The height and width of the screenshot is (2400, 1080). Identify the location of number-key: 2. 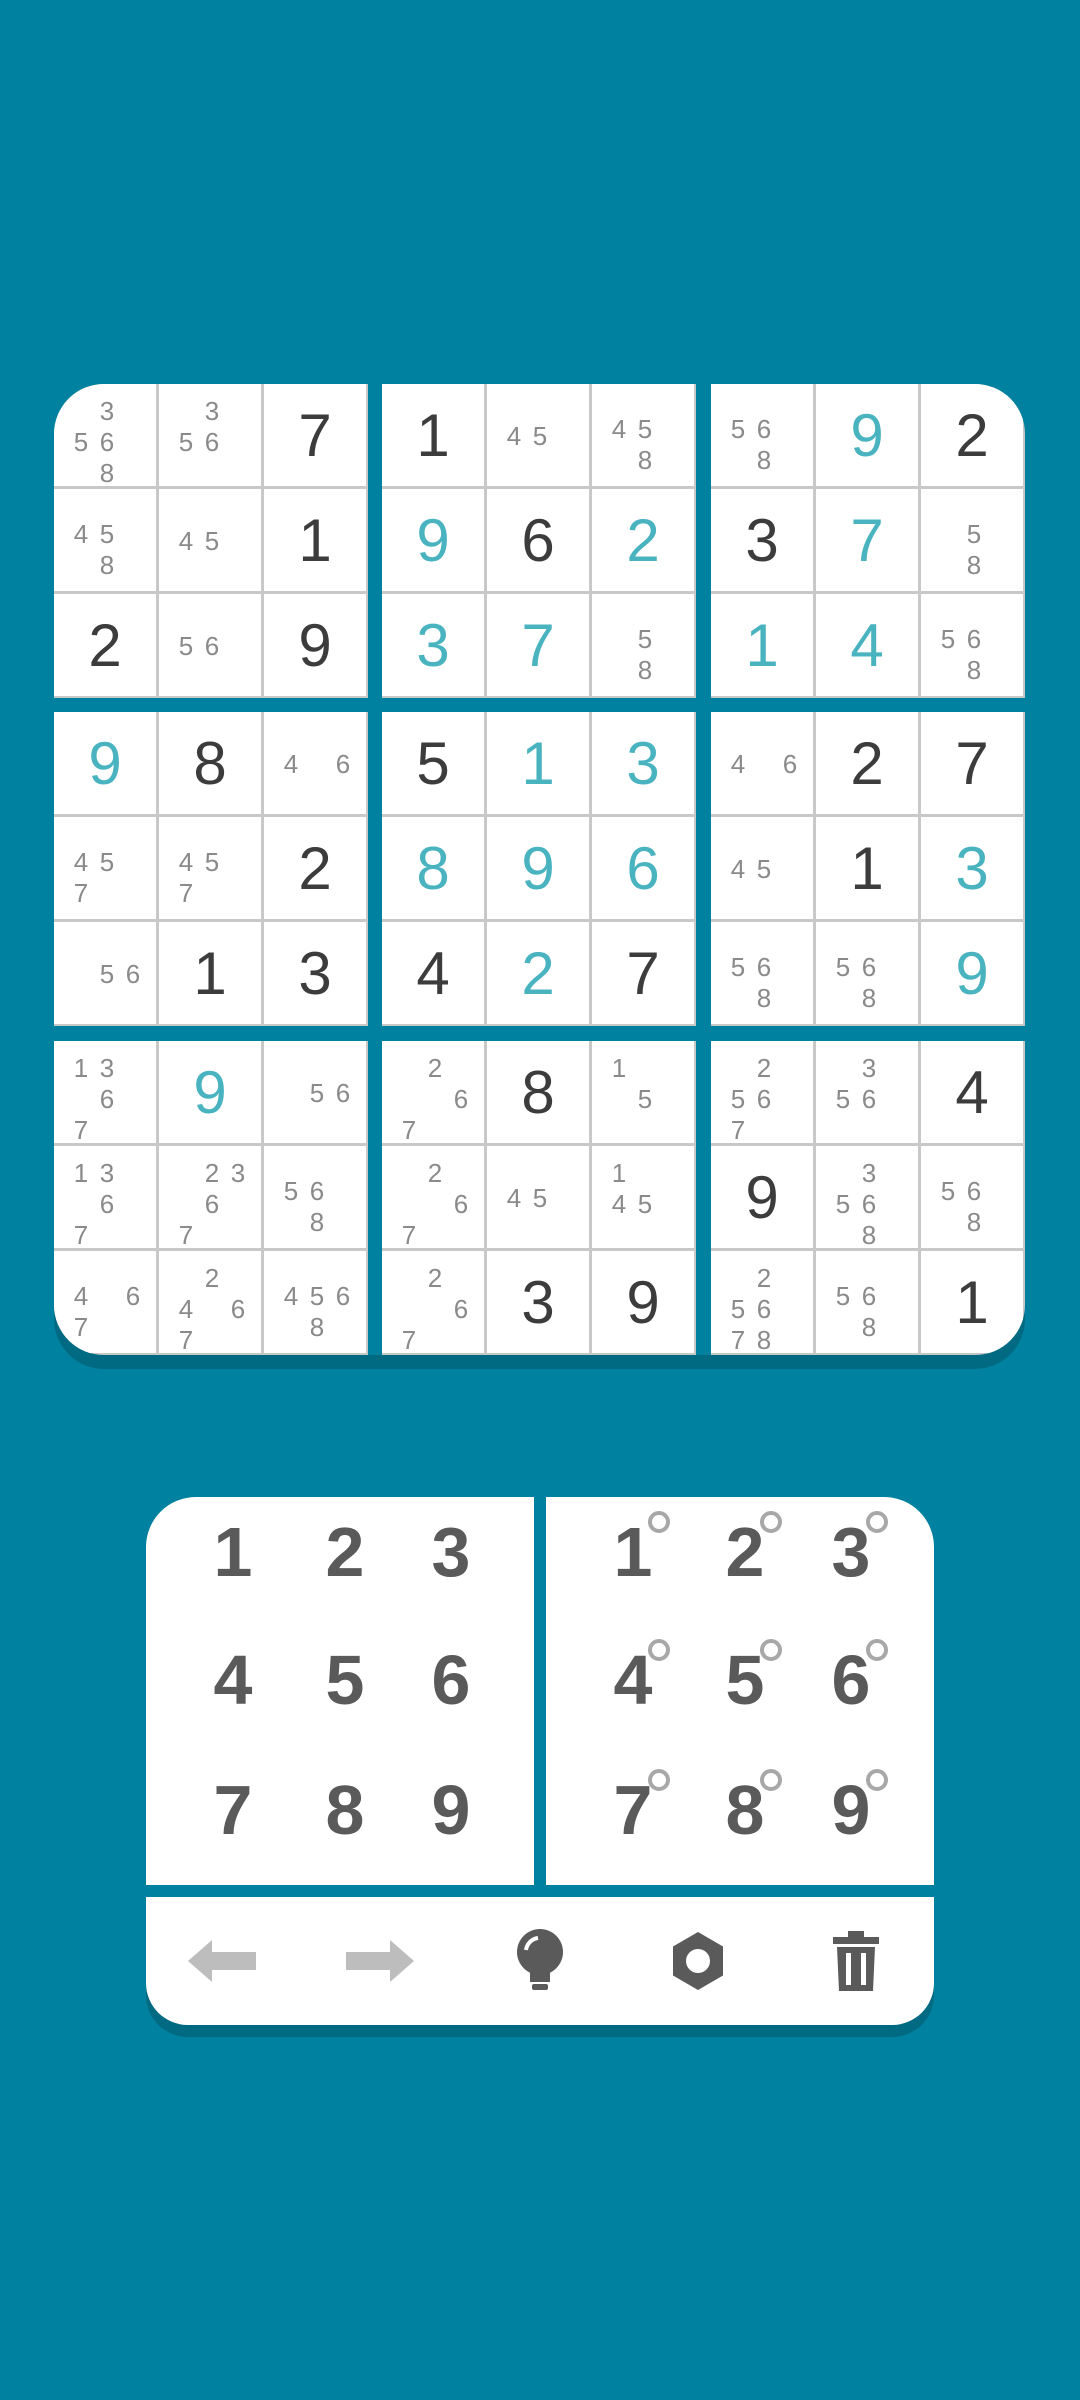
(345, 1552).